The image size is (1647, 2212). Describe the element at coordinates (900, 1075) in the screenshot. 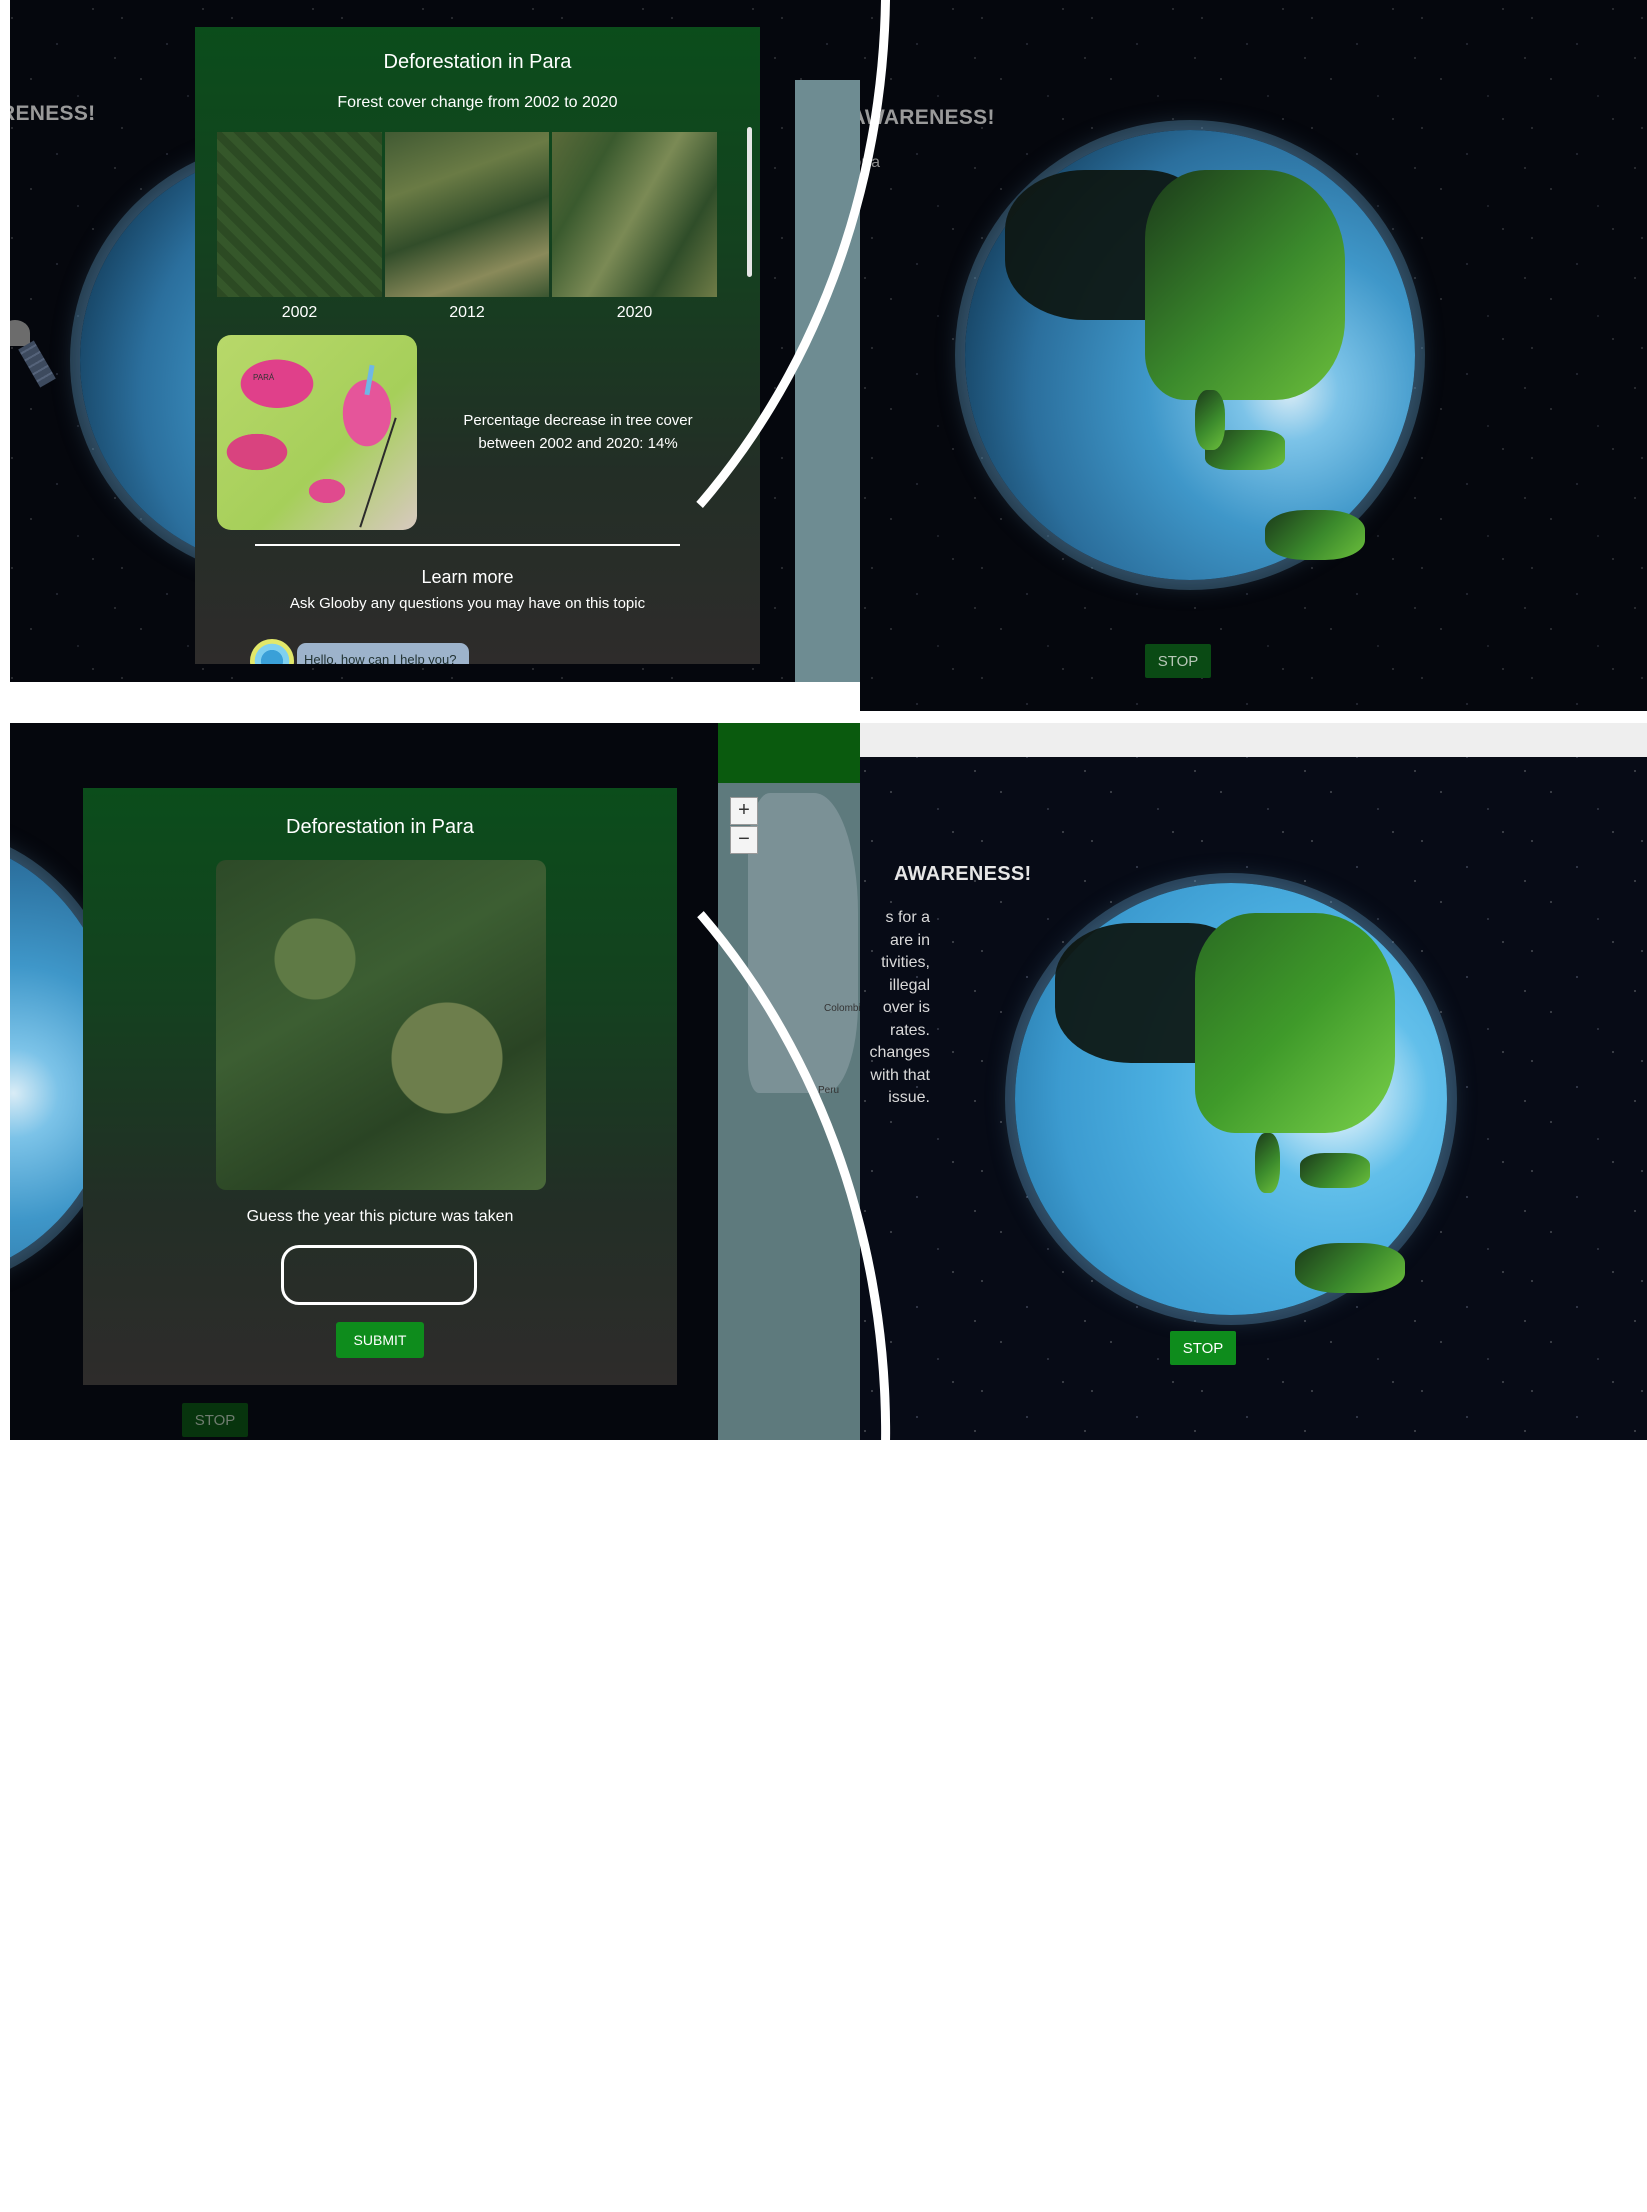

I see `paragraph-line: with that` at that location.